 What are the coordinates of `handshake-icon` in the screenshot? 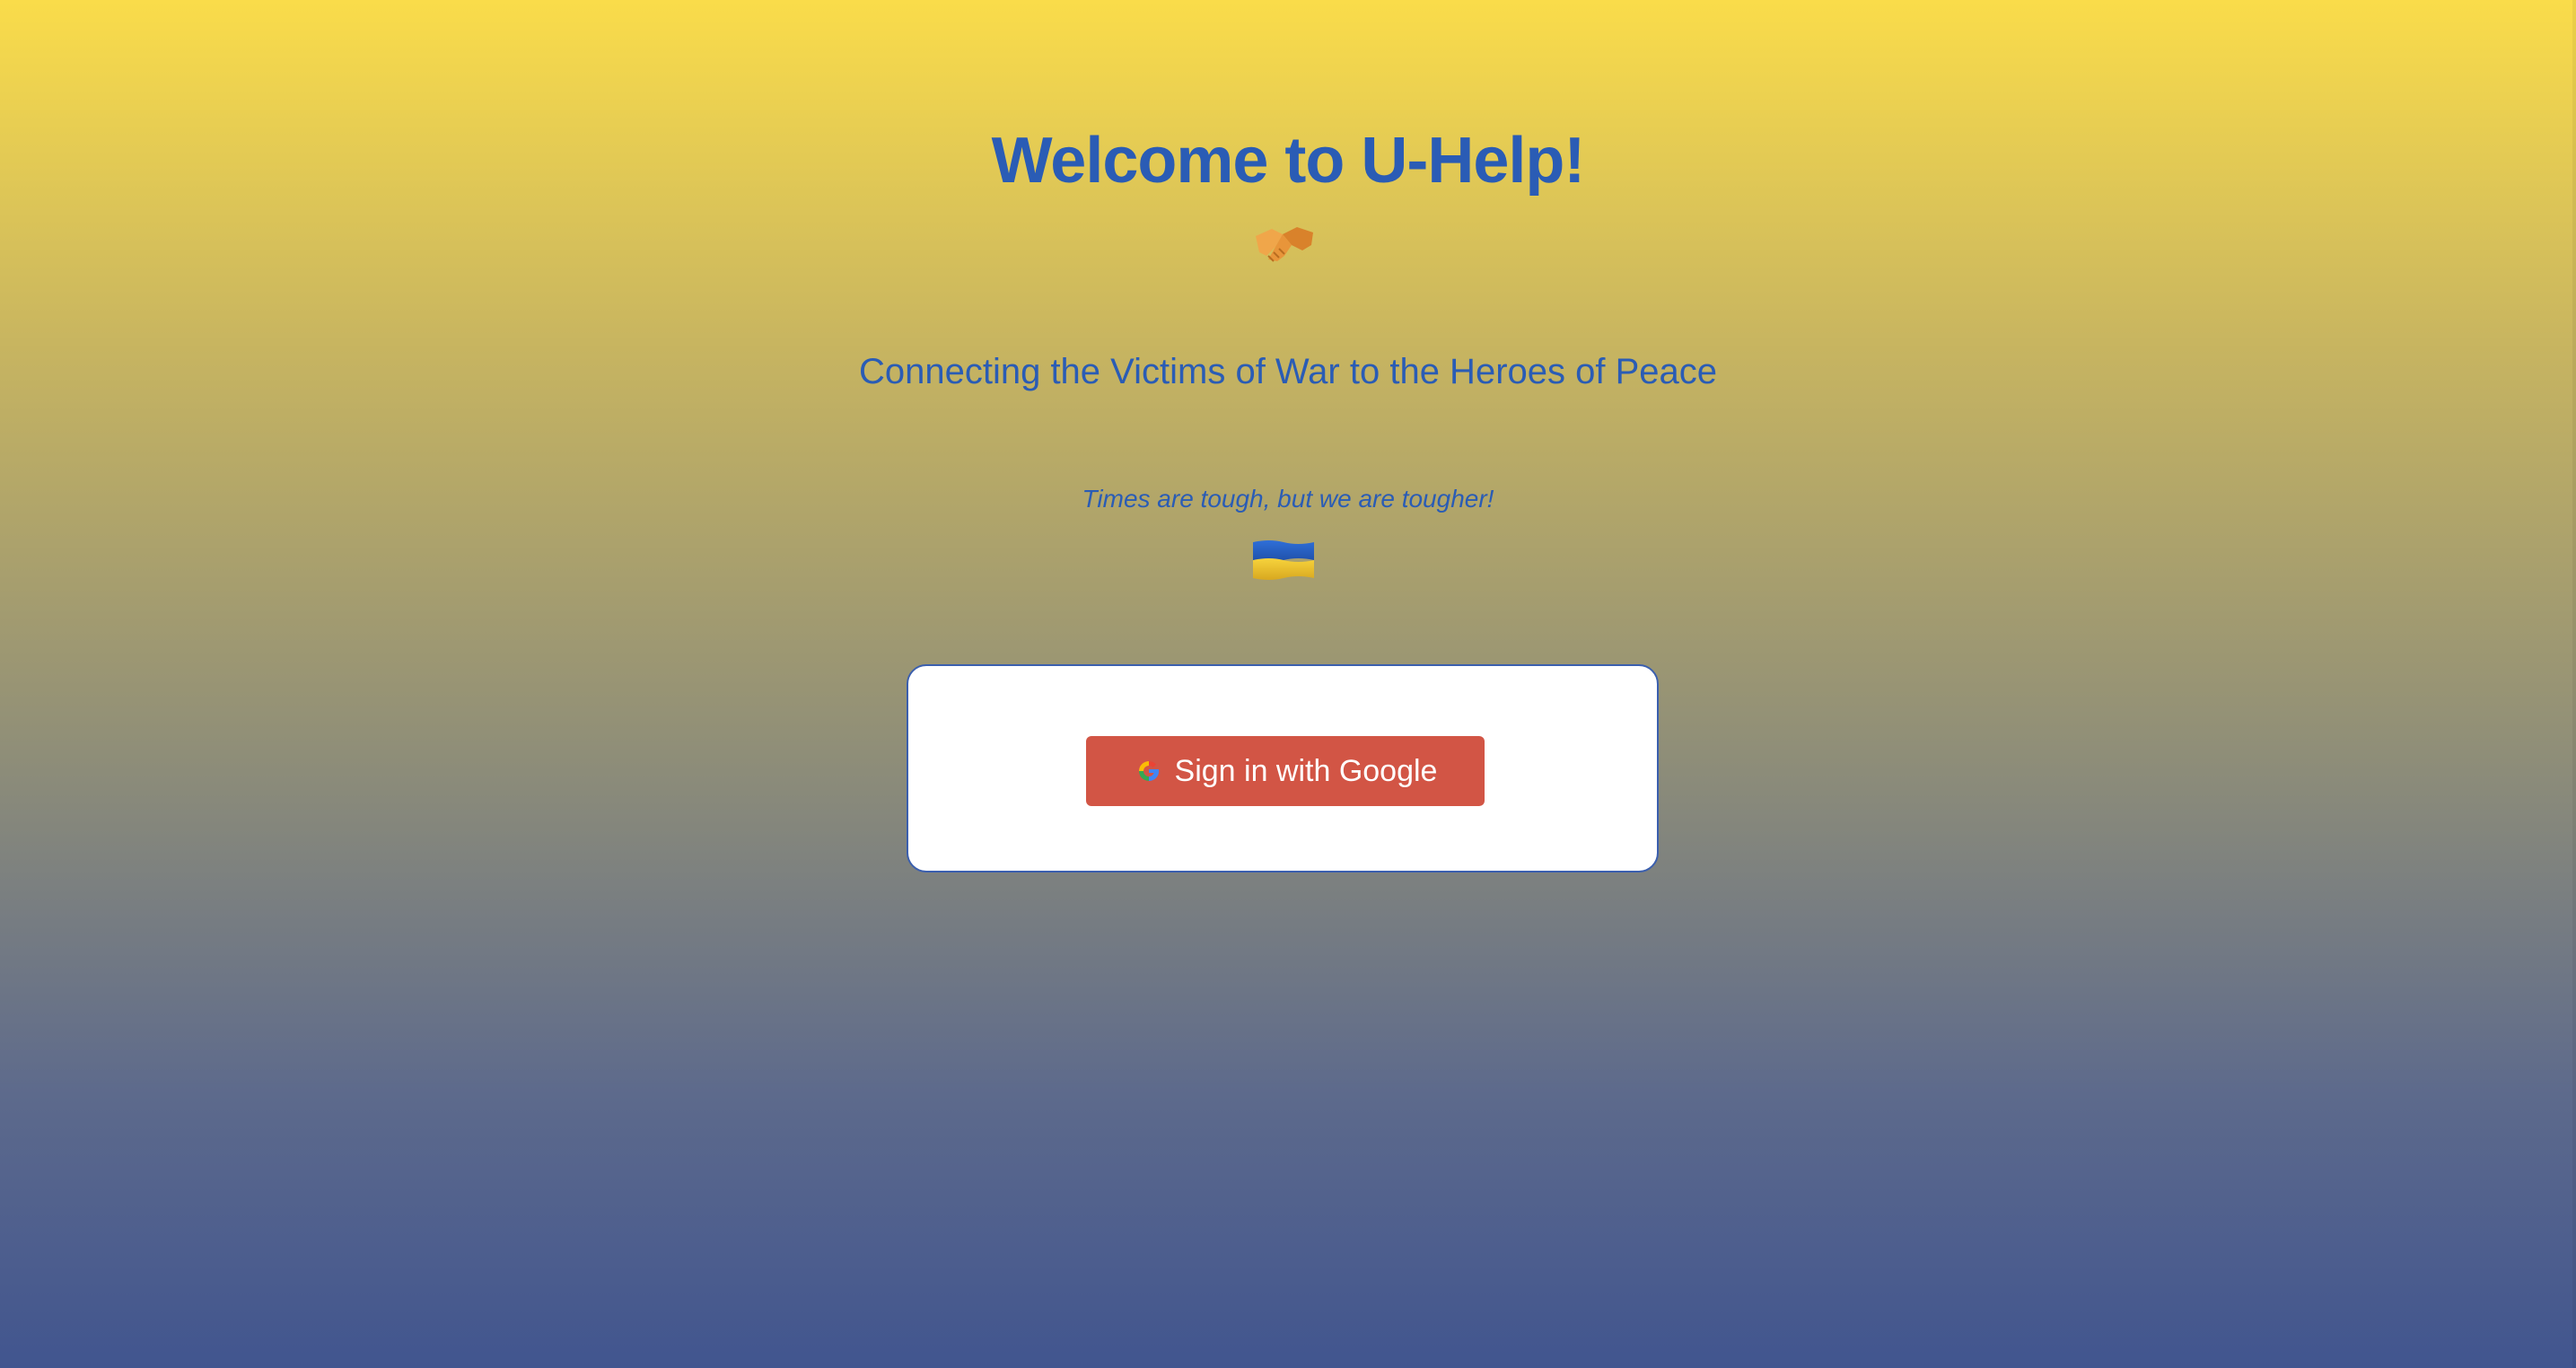 It's located at (1284, 244).